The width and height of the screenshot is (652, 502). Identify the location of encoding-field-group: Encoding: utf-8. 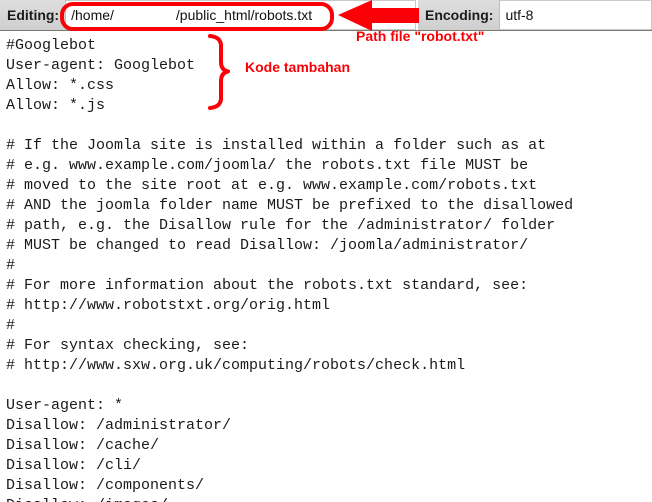
(535, 15).